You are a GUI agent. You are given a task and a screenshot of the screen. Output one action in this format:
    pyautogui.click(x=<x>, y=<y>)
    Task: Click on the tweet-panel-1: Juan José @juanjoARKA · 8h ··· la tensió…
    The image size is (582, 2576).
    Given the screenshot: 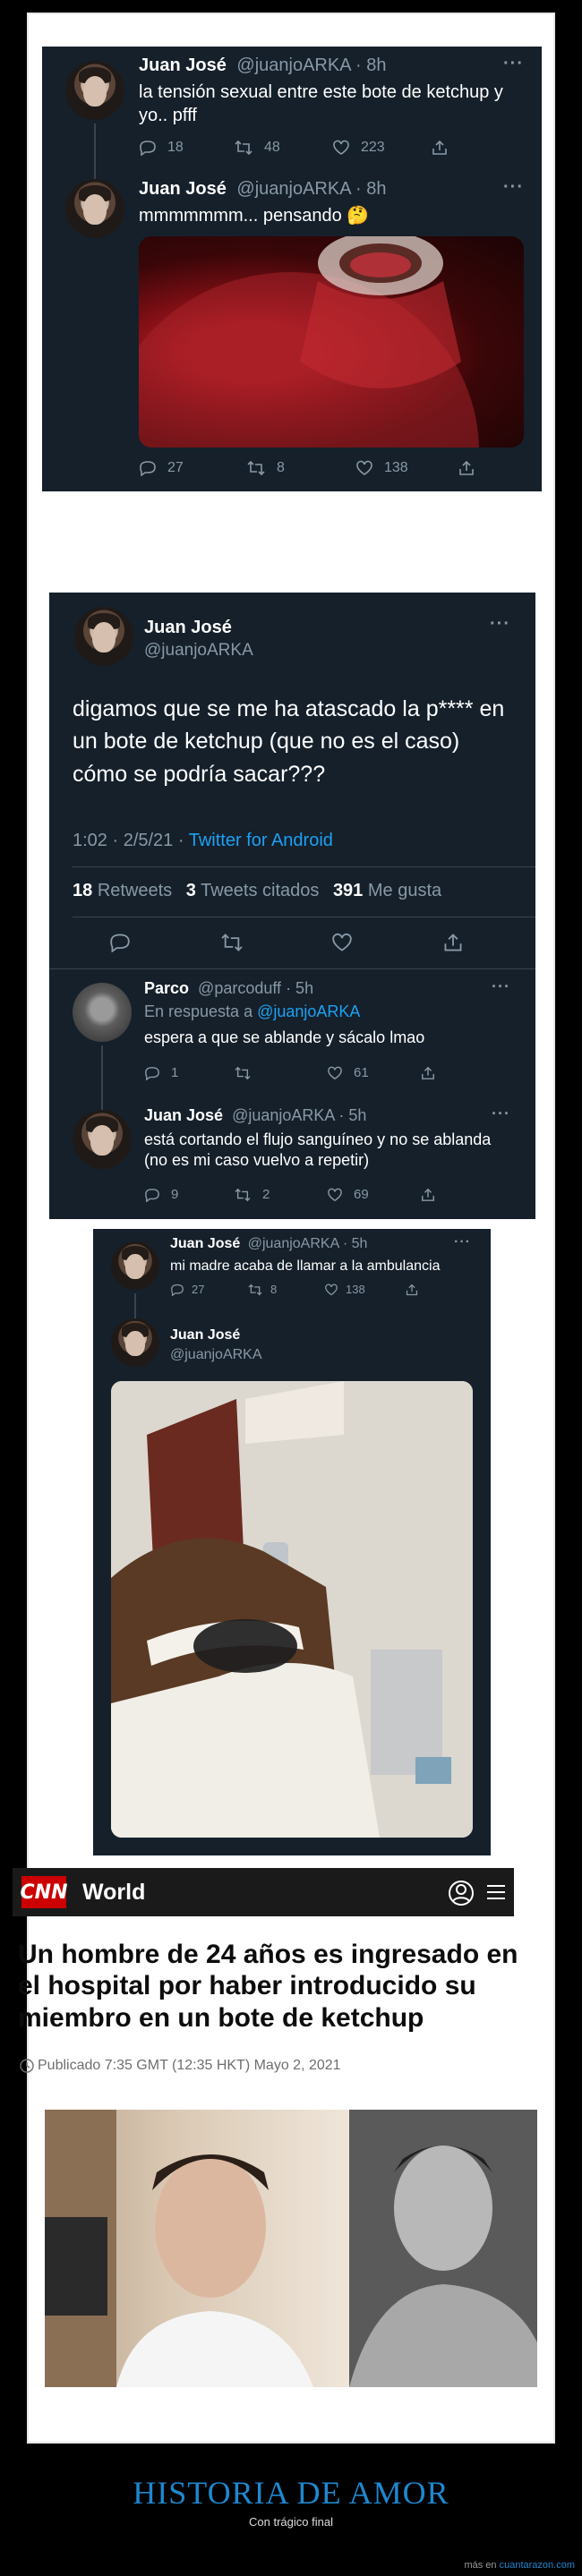 What is the action you would take?
    pyautogui.click(x=292, y=269)
    